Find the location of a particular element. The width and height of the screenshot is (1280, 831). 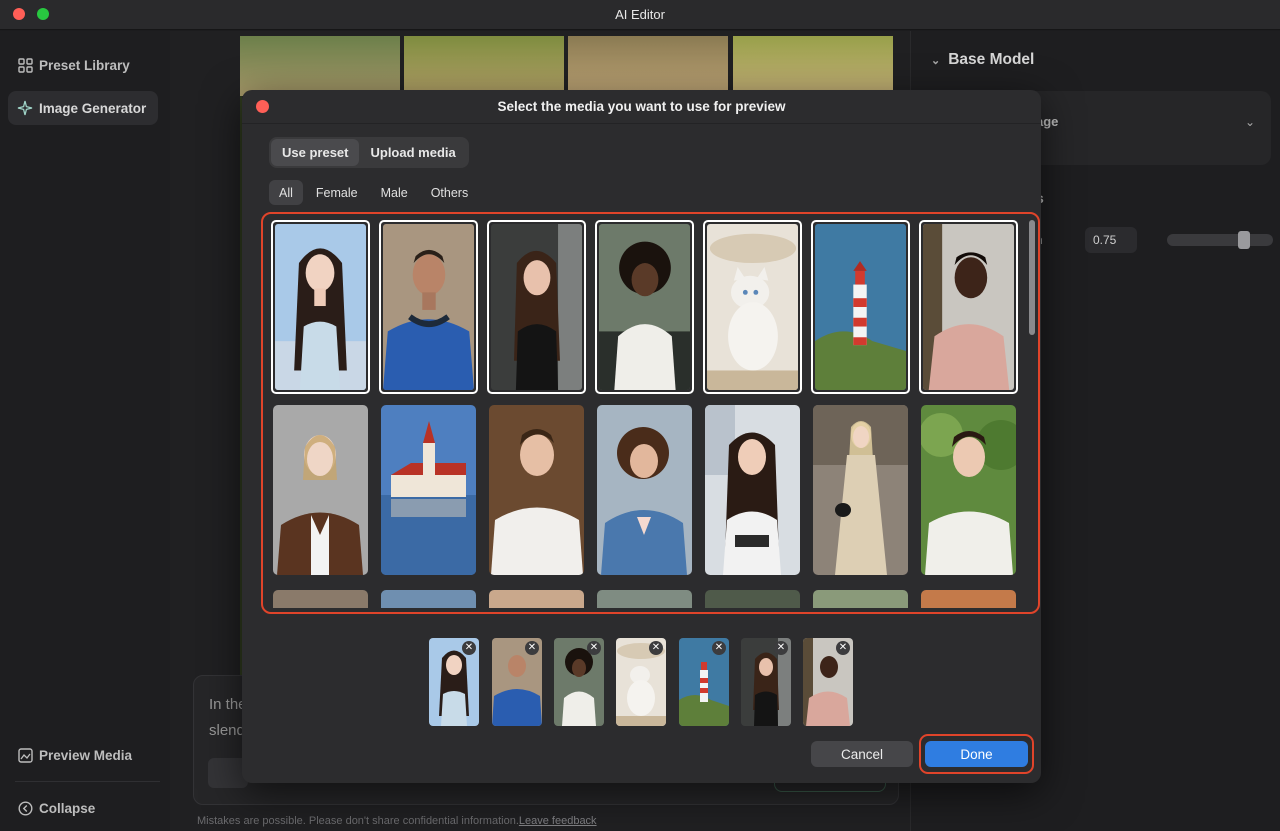

collapse-icon is located at coordinates (25, 808).